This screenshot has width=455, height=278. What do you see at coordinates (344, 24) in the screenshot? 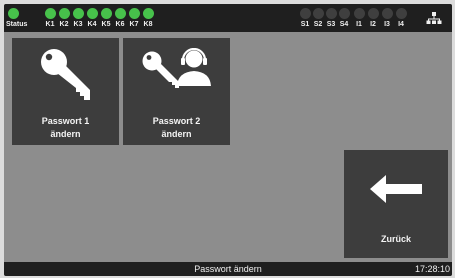
I see `s4-label: S4` at bounding box center [344, 24].